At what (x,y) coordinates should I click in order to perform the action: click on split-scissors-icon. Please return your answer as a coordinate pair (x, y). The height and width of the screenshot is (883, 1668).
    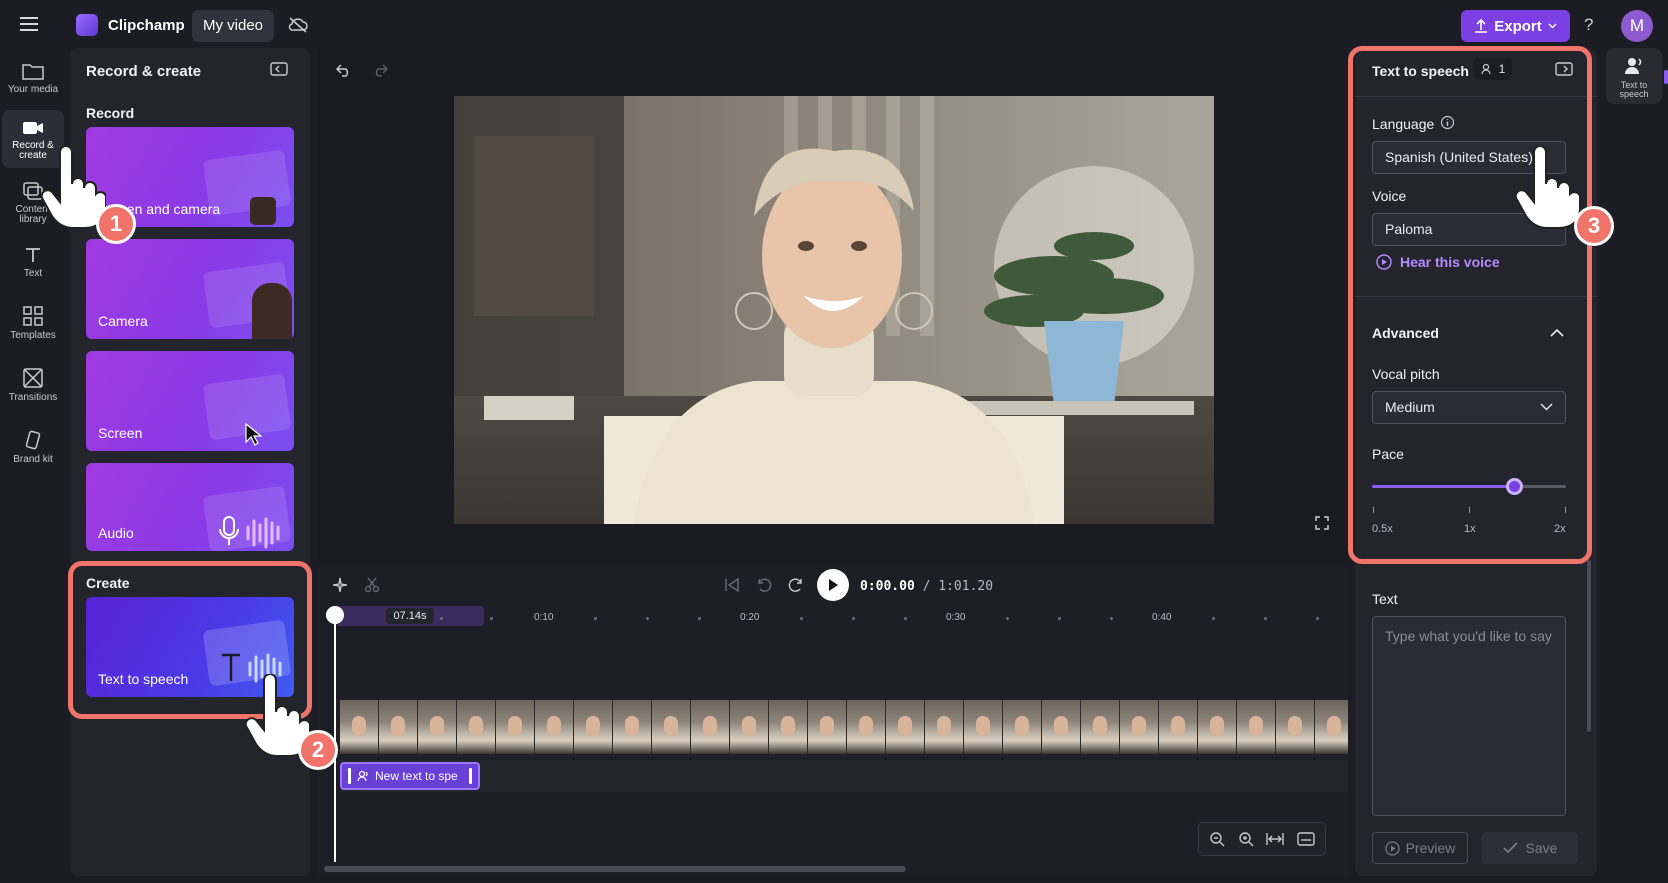
    Looking at the image, I should click on (372, 585).